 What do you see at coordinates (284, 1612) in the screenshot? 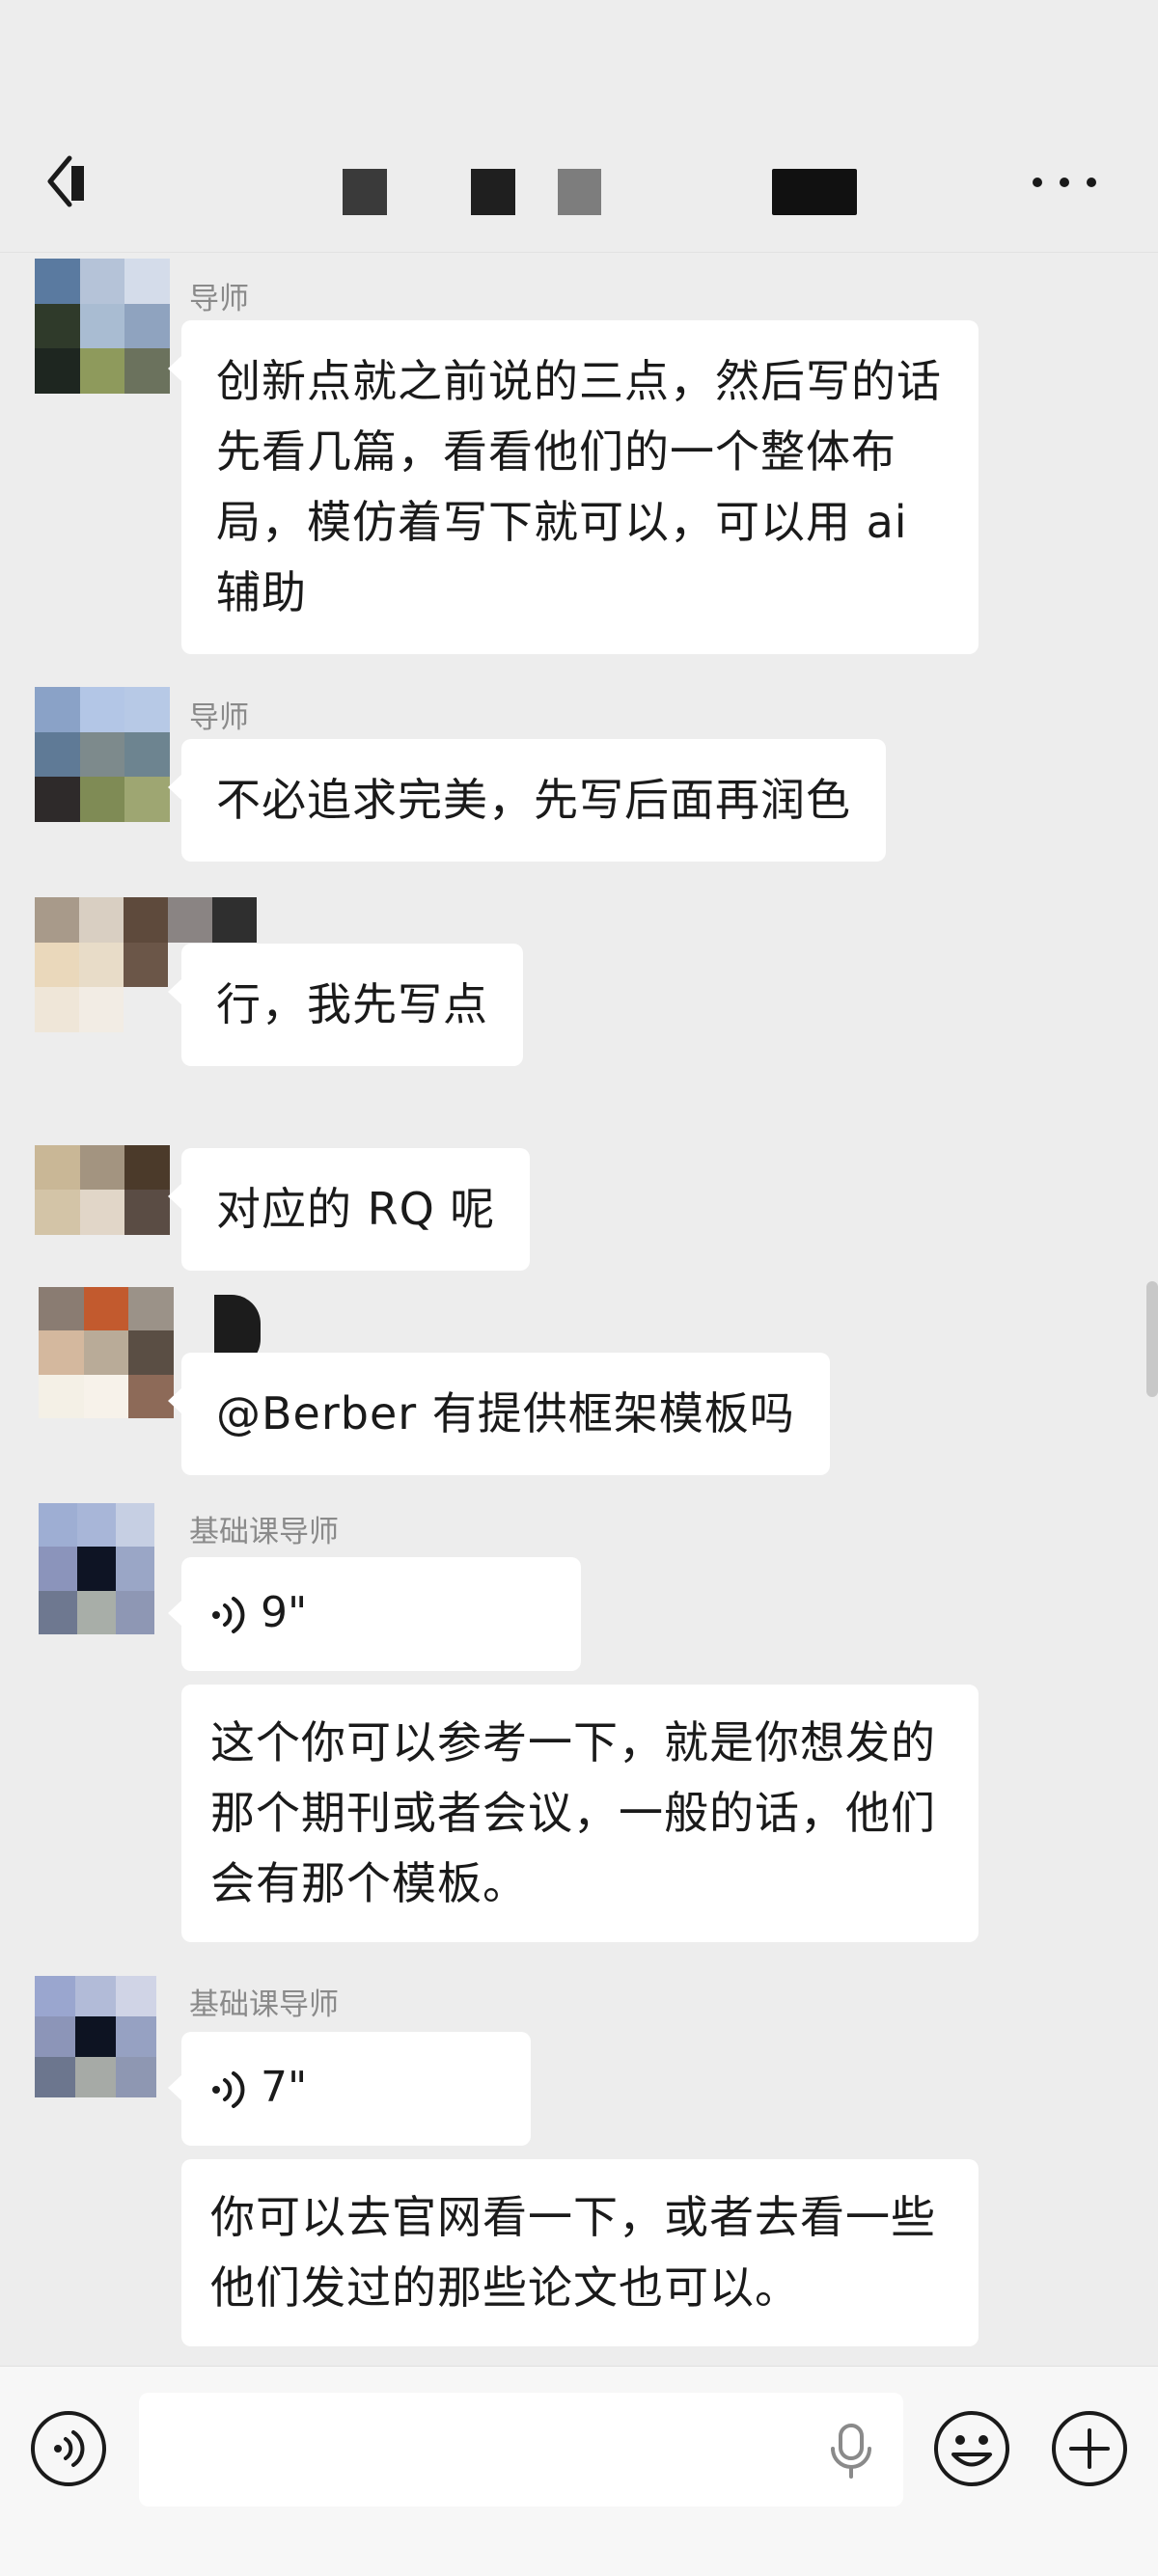
I see `voice-duration: 9"` at bounding box center [284, 1612].